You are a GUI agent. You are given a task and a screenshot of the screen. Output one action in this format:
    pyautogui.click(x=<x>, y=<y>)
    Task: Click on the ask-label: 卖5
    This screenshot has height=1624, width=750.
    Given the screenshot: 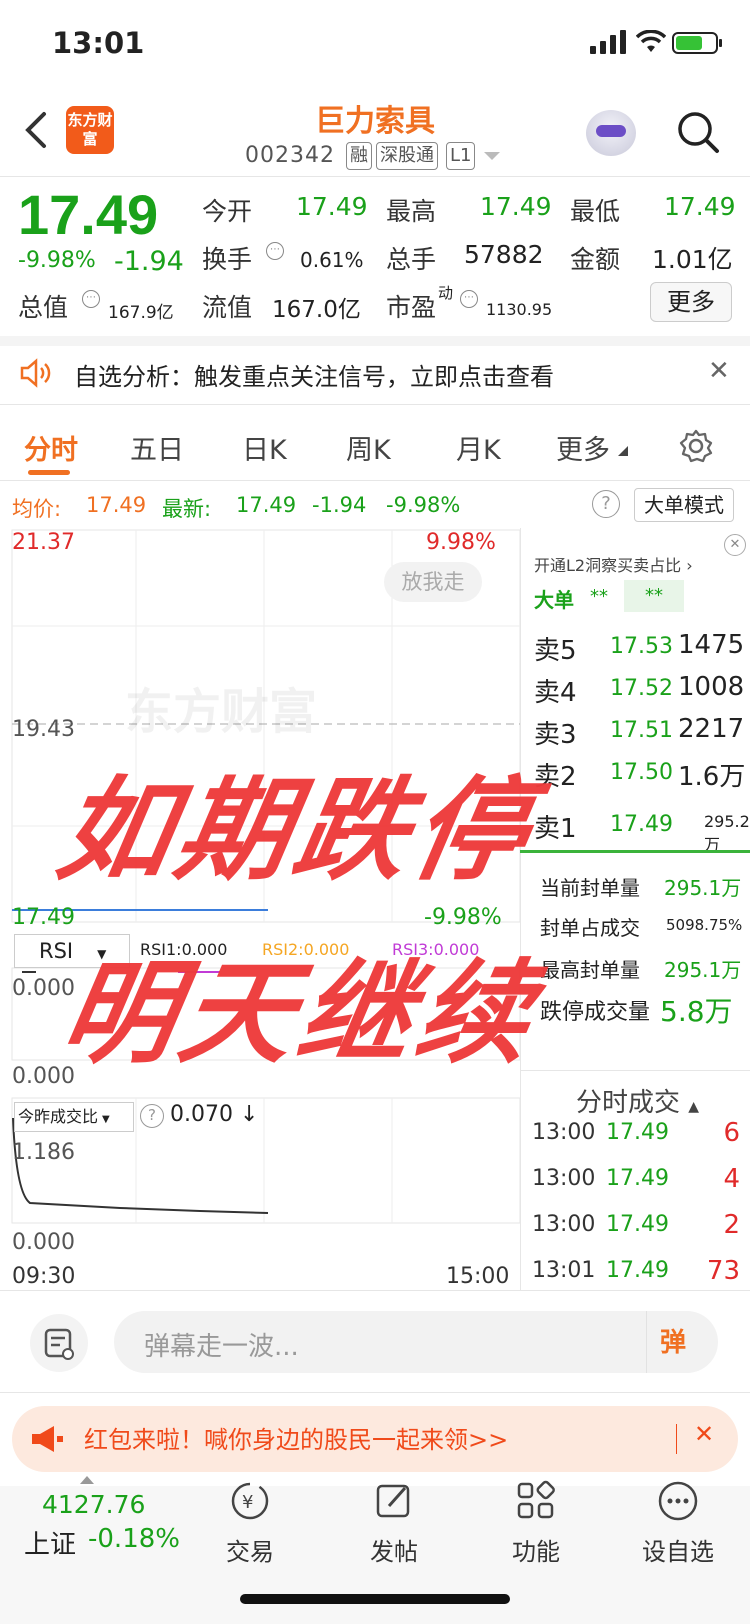 What is the action you would take?
    pyautogui.click(x=555, y=651)
    